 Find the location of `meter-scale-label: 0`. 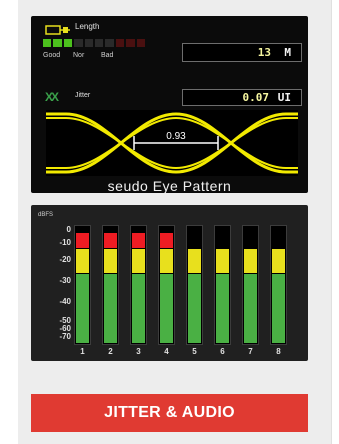

meter-scale-label: 0 is located at coordinates (68, 229).